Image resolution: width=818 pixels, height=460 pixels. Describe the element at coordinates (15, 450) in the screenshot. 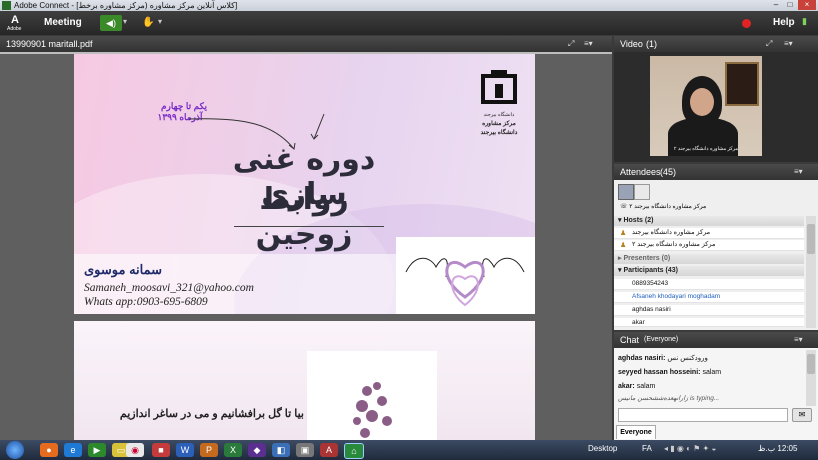

I see `start-button` at that location.